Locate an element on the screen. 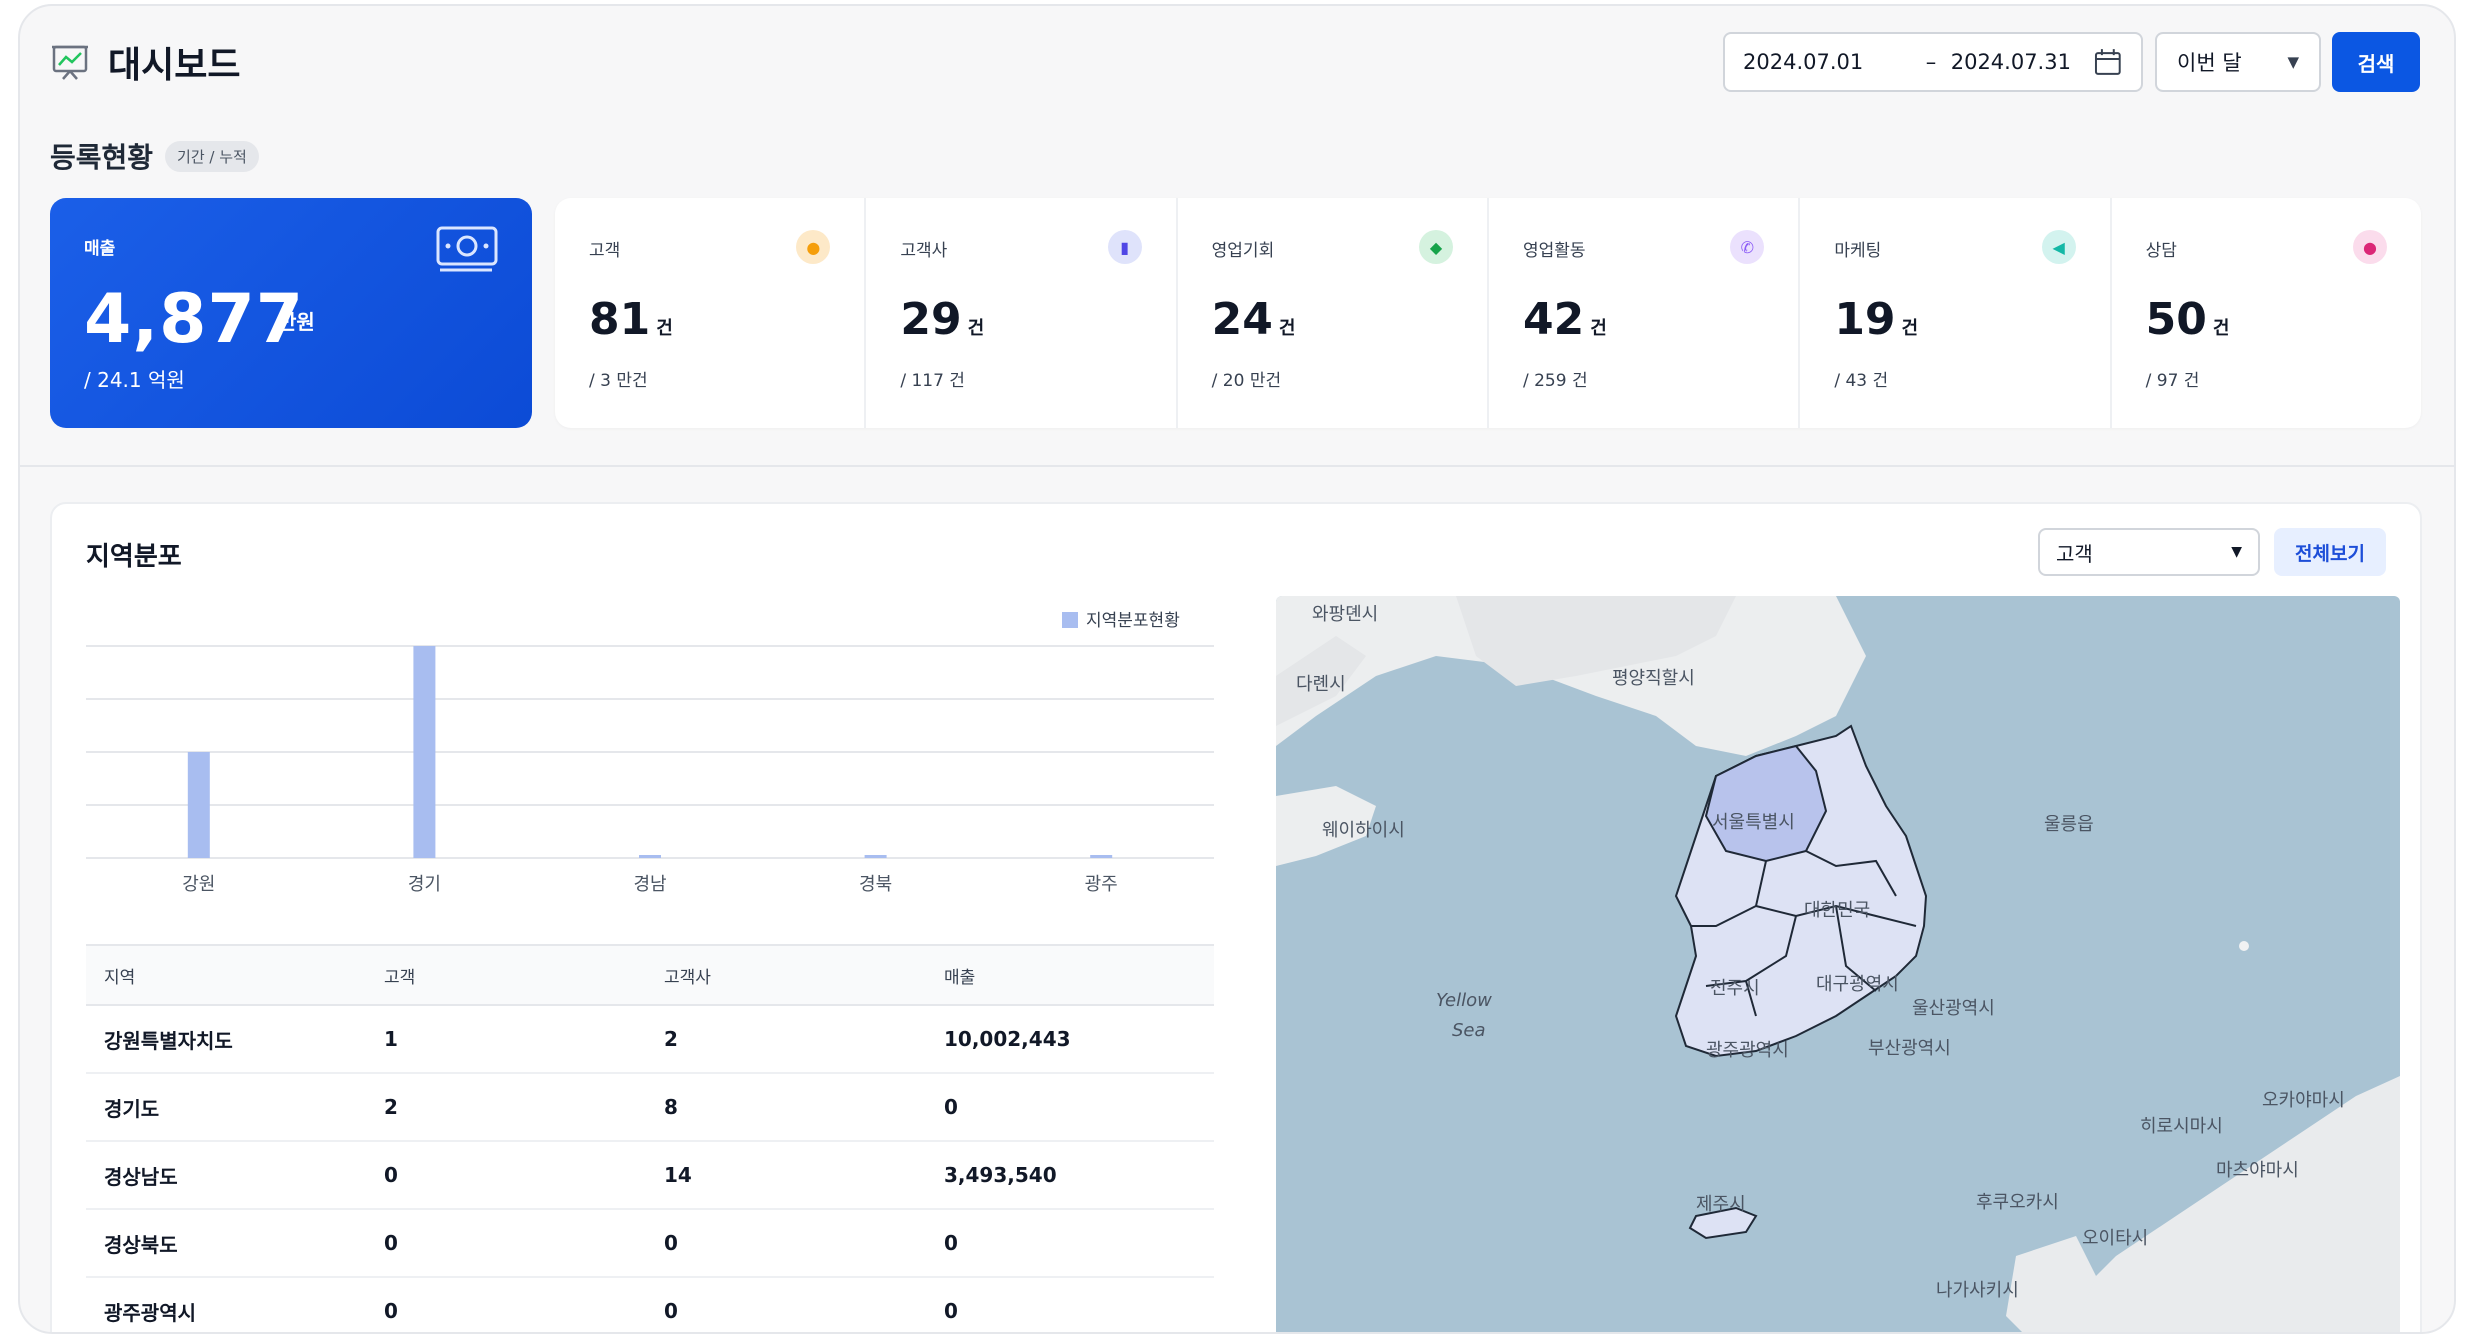  x-tick-label: 경기 is located at coordinates (424, 884).